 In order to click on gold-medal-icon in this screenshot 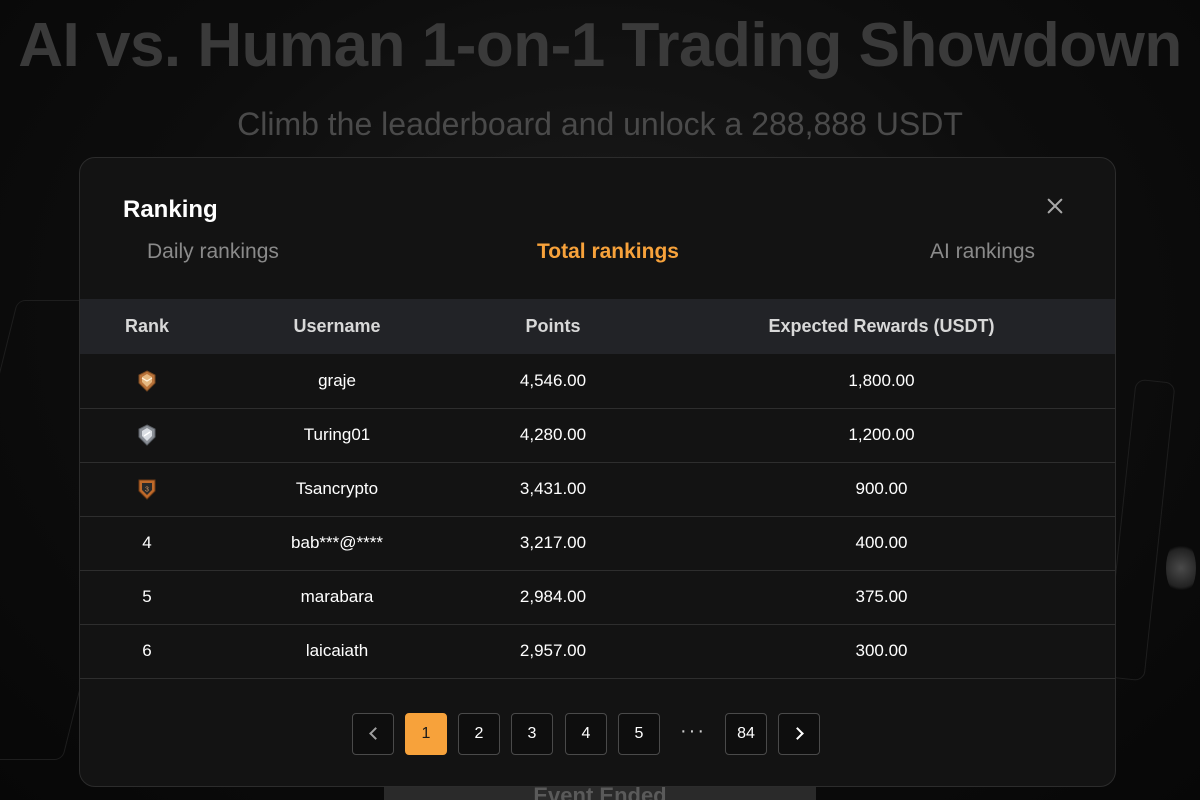, I will do `click(147, 381)`.